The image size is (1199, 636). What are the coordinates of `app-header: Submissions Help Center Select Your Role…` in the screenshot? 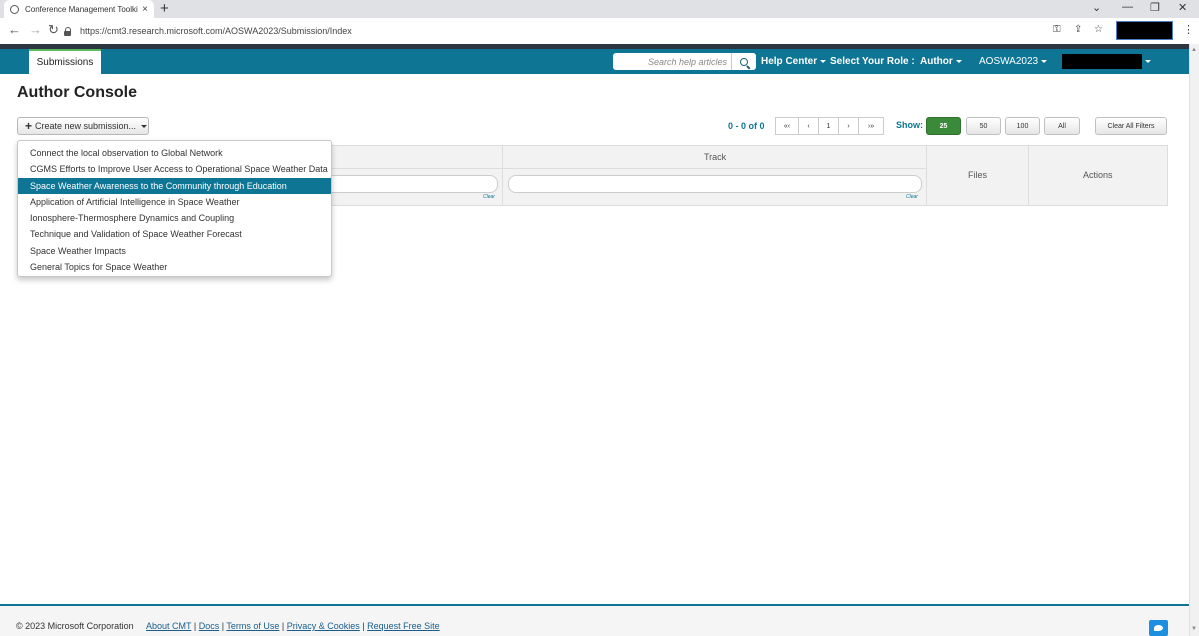 It's located at (594, 61).